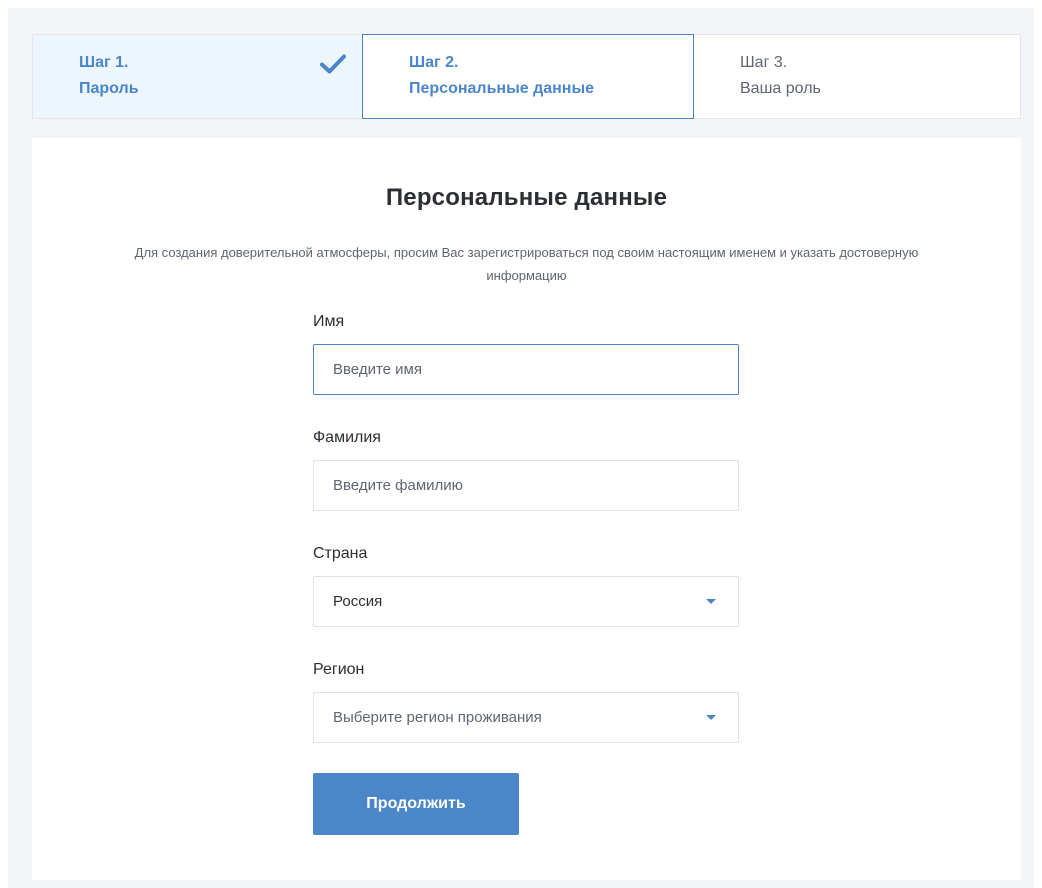 The image size is (1042, 888). What do you see at coordinates (358, 601) in the screenshot?
I see `country-selected-value: Россия` at bounding box center [358, 601].